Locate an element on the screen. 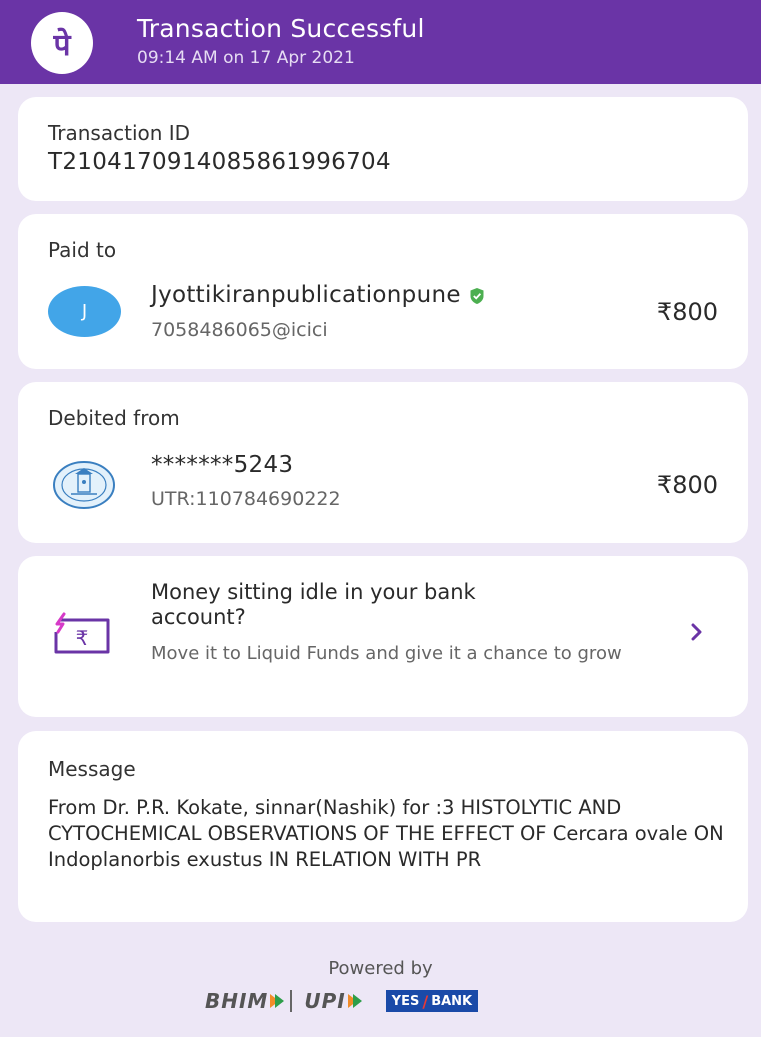  promo-title: Money sitting idle in your bank account? is located at coordinates (313, 604).